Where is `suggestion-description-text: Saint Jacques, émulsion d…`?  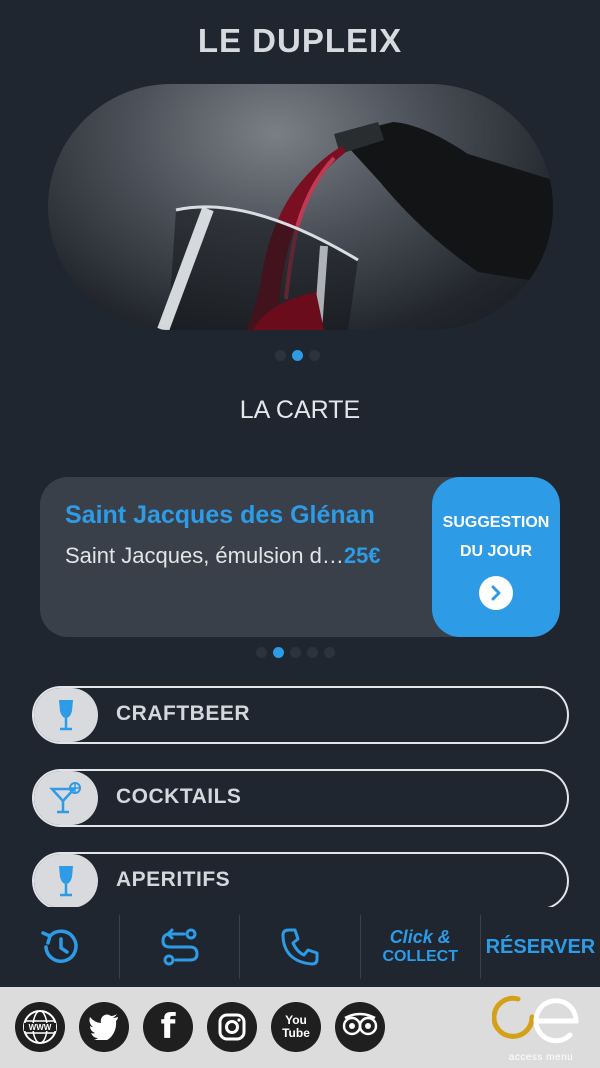 suggestion-description-text: Saint Jacques, émulsion d… is located at coordinates (204, 555).